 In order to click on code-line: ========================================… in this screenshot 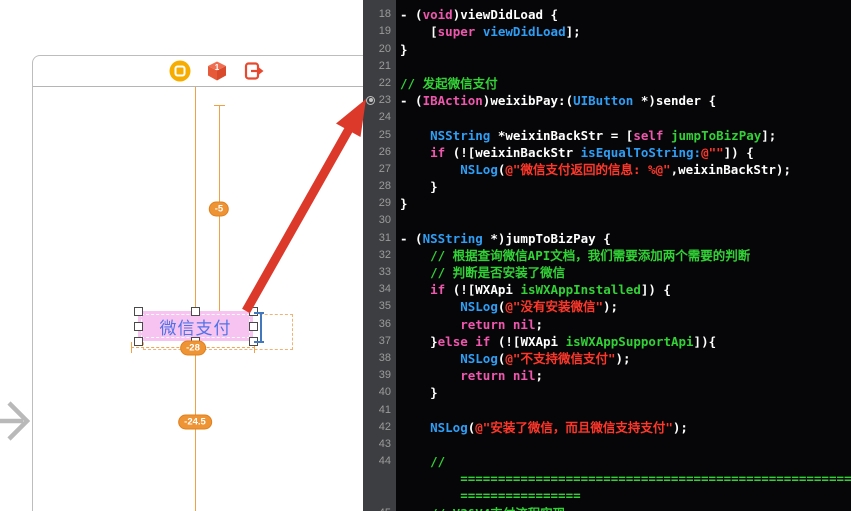, I will do `click(607, 479)`.